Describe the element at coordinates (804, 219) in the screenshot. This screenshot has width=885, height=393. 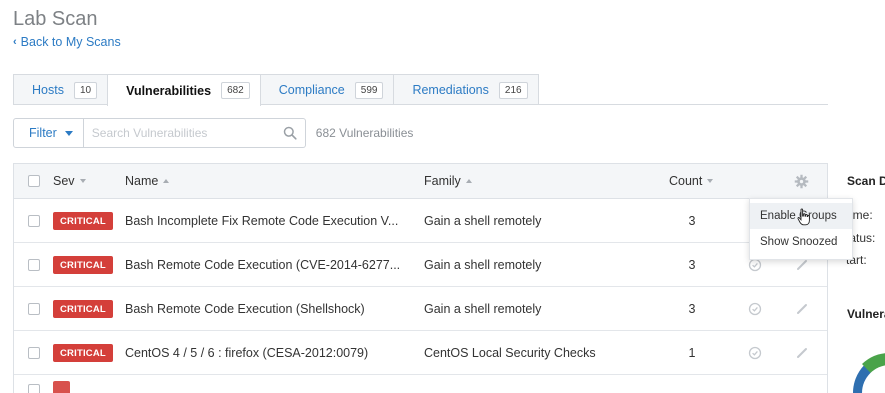
I see `hand-cursor-icon` at that location.